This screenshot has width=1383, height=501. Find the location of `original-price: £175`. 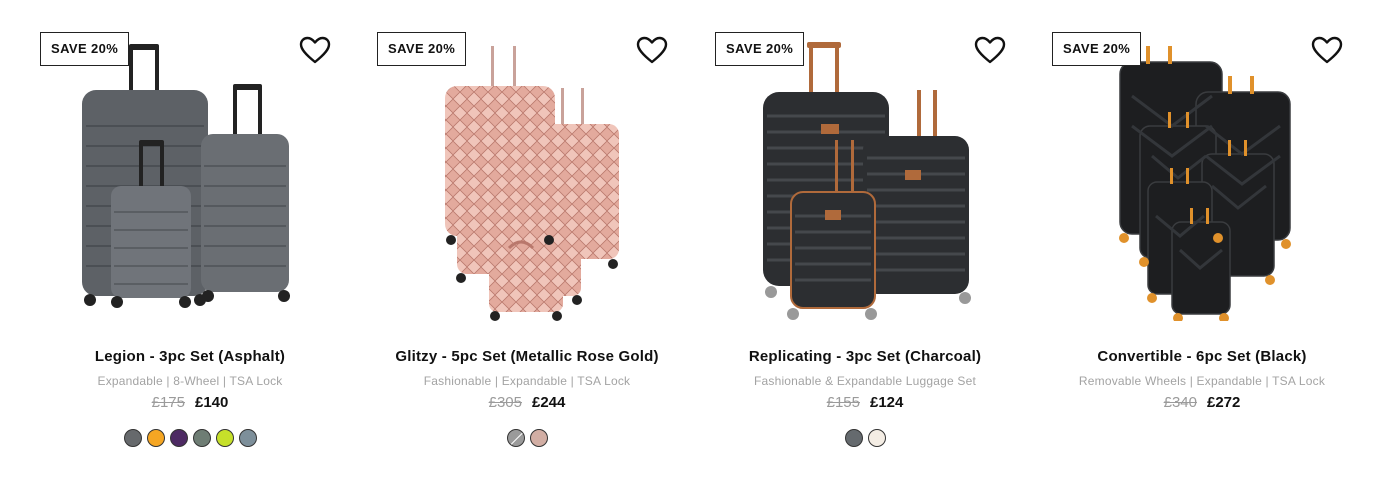

original-price: £175 is located at coordinates (168, 402).